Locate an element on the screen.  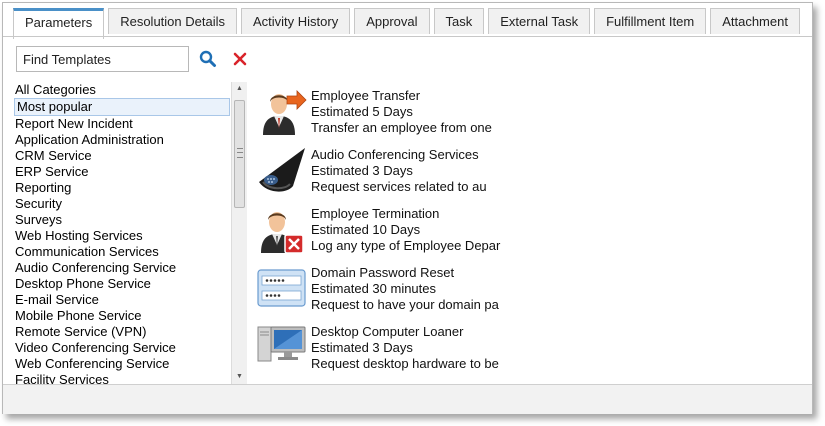
template-estimate: Estimated 5 Days is located at coordinates (362, 111).